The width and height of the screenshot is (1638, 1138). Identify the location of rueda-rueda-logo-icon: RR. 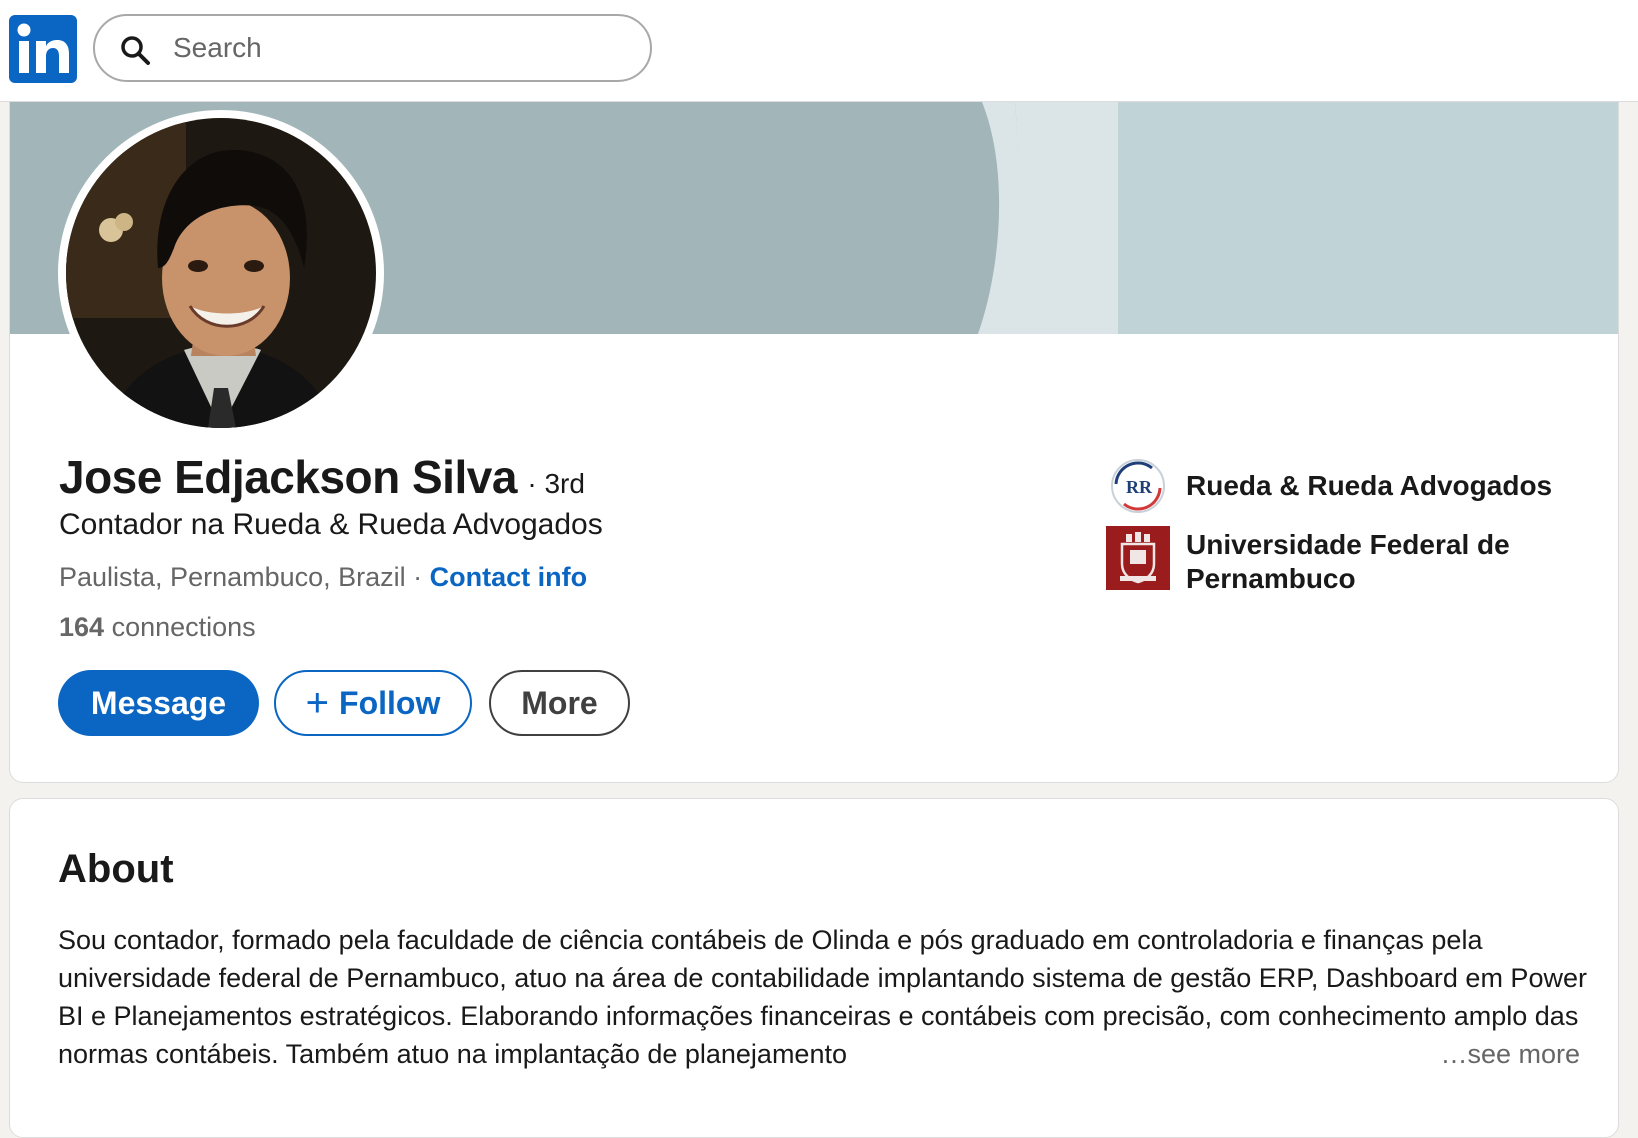
(1138, 486).